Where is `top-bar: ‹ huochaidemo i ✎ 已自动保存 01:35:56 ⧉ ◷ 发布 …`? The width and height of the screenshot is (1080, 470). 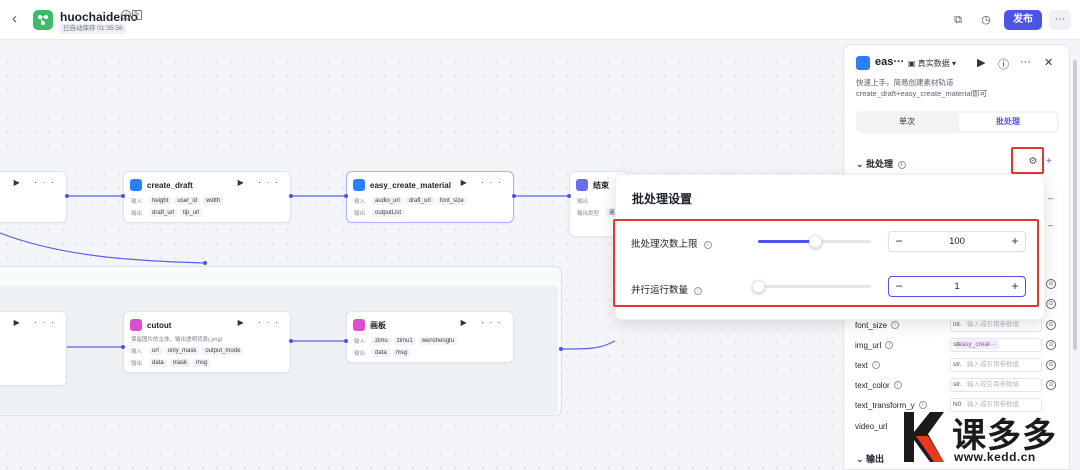
top-bar: ‹ huochaidemo i ✎ 已自动保存 01:35:56 ⧉ ◷ 发布 … is located at coordinates (540, 20).